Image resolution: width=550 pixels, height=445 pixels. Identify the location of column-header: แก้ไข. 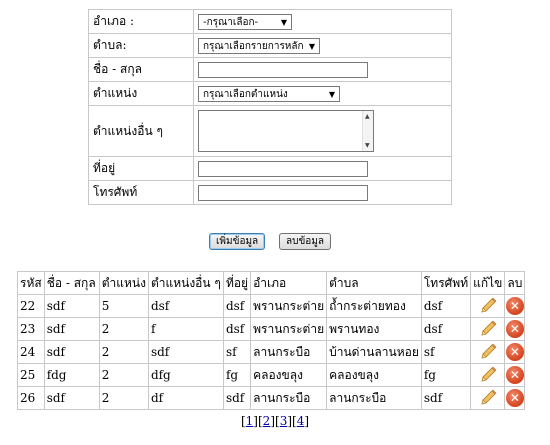
(488, 283).